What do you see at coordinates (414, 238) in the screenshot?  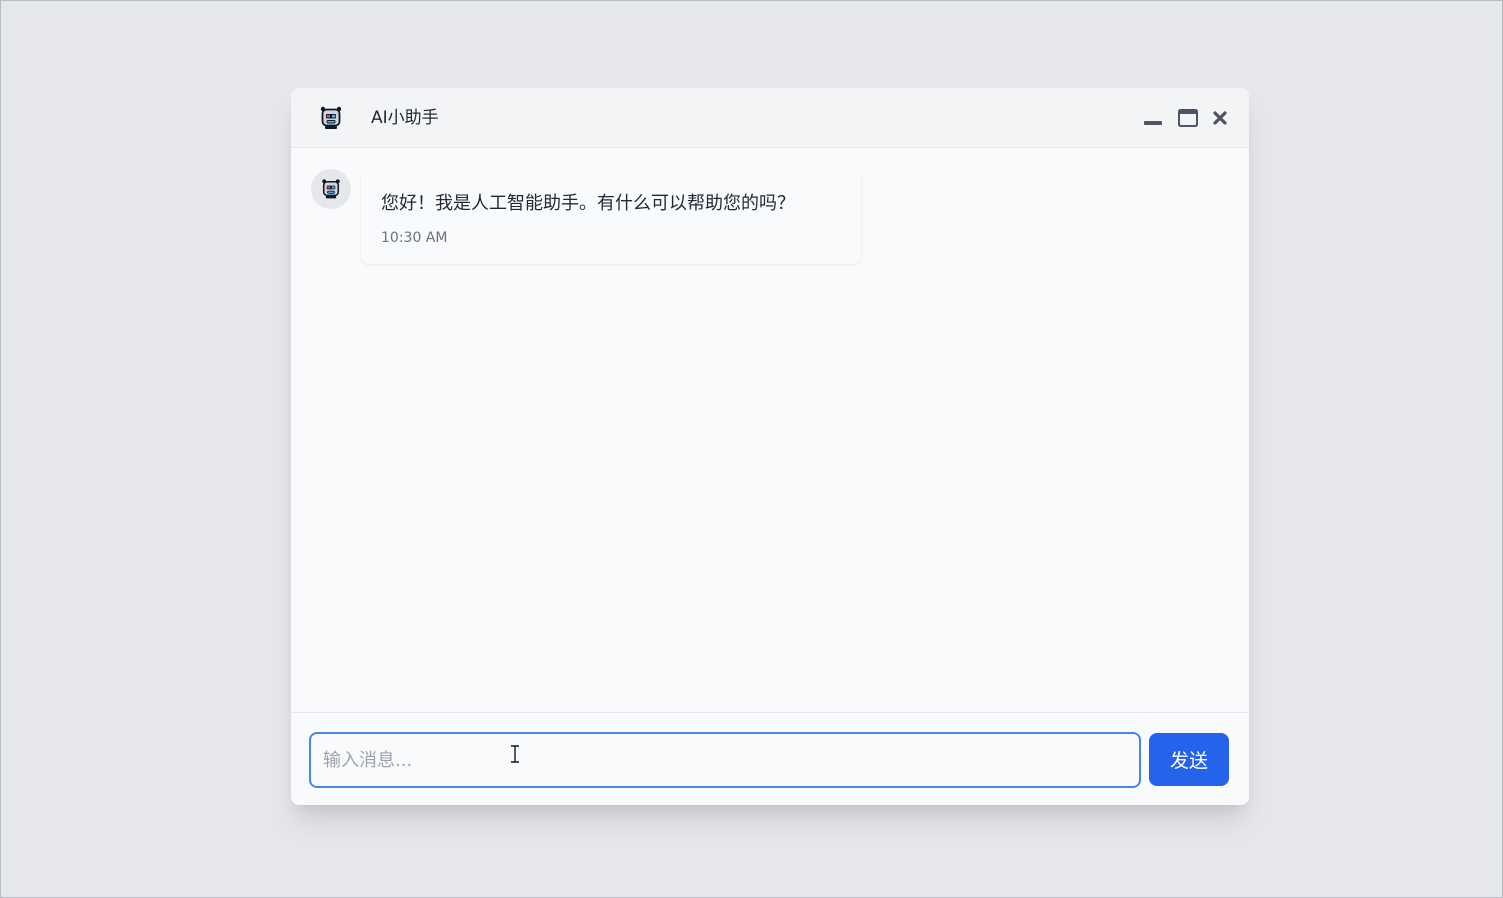 I see `message-timestamp: 10:30 AM` at bounding box center [414, 238].